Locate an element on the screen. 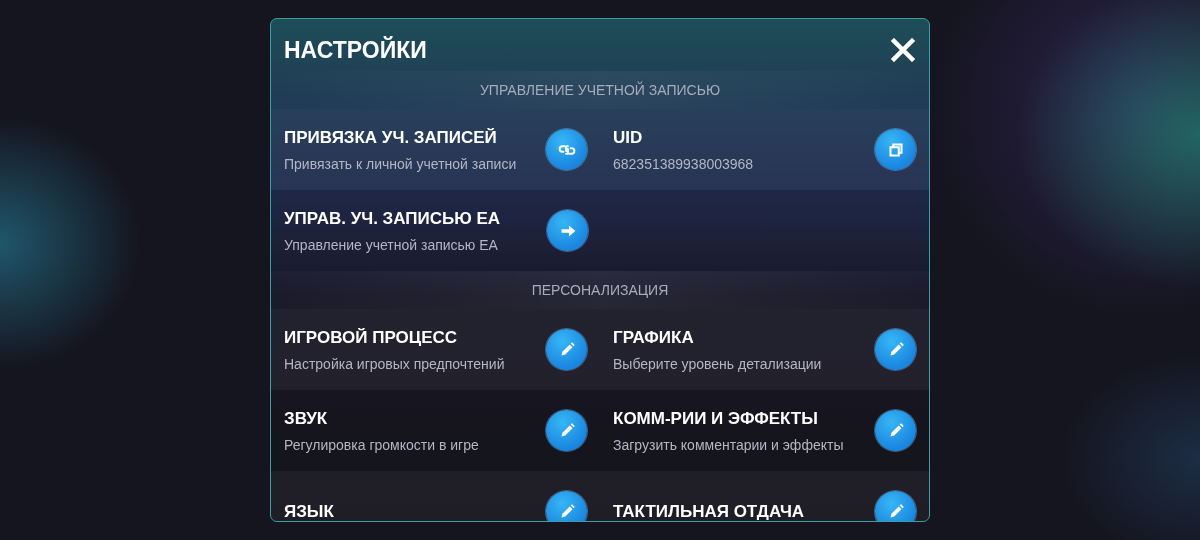 This screenshot has height=540, width=1200. section-heading: ПЕРСОНАЛИЗАЦИЯ is located at coordinates (600, 290).